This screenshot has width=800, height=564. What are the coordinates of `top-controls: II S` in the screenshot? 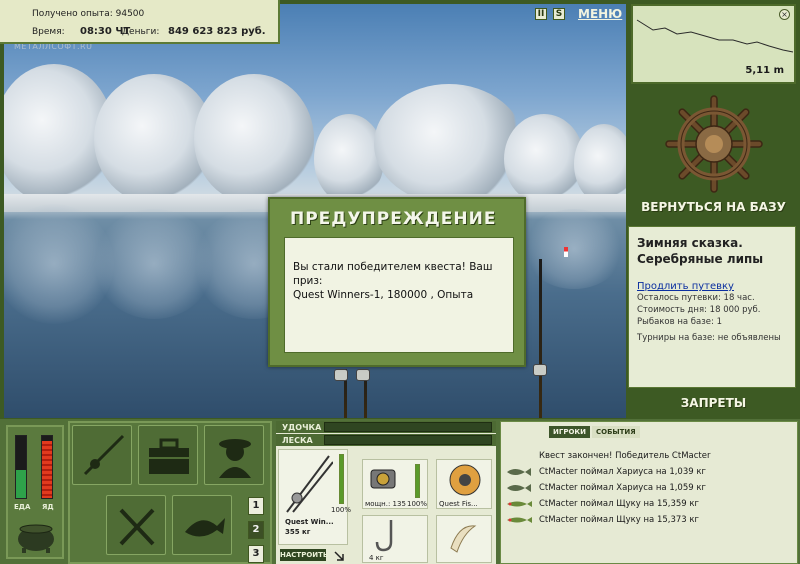 It's located at (550, 14).